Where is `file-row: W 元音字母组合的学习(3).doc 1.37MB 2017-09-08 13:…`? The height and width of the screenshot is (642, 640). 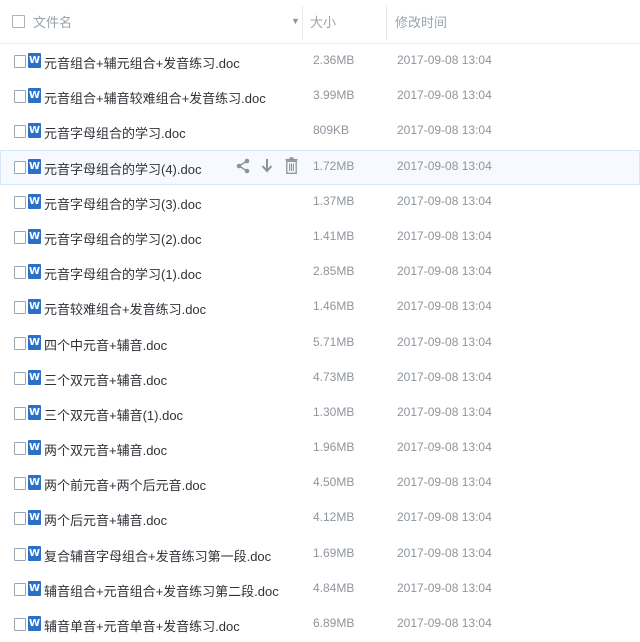 file-row: W 元音字母组合的学习(3).doc 1.37MB 2017-09-08 13:… is located at coordinates (320, 202).